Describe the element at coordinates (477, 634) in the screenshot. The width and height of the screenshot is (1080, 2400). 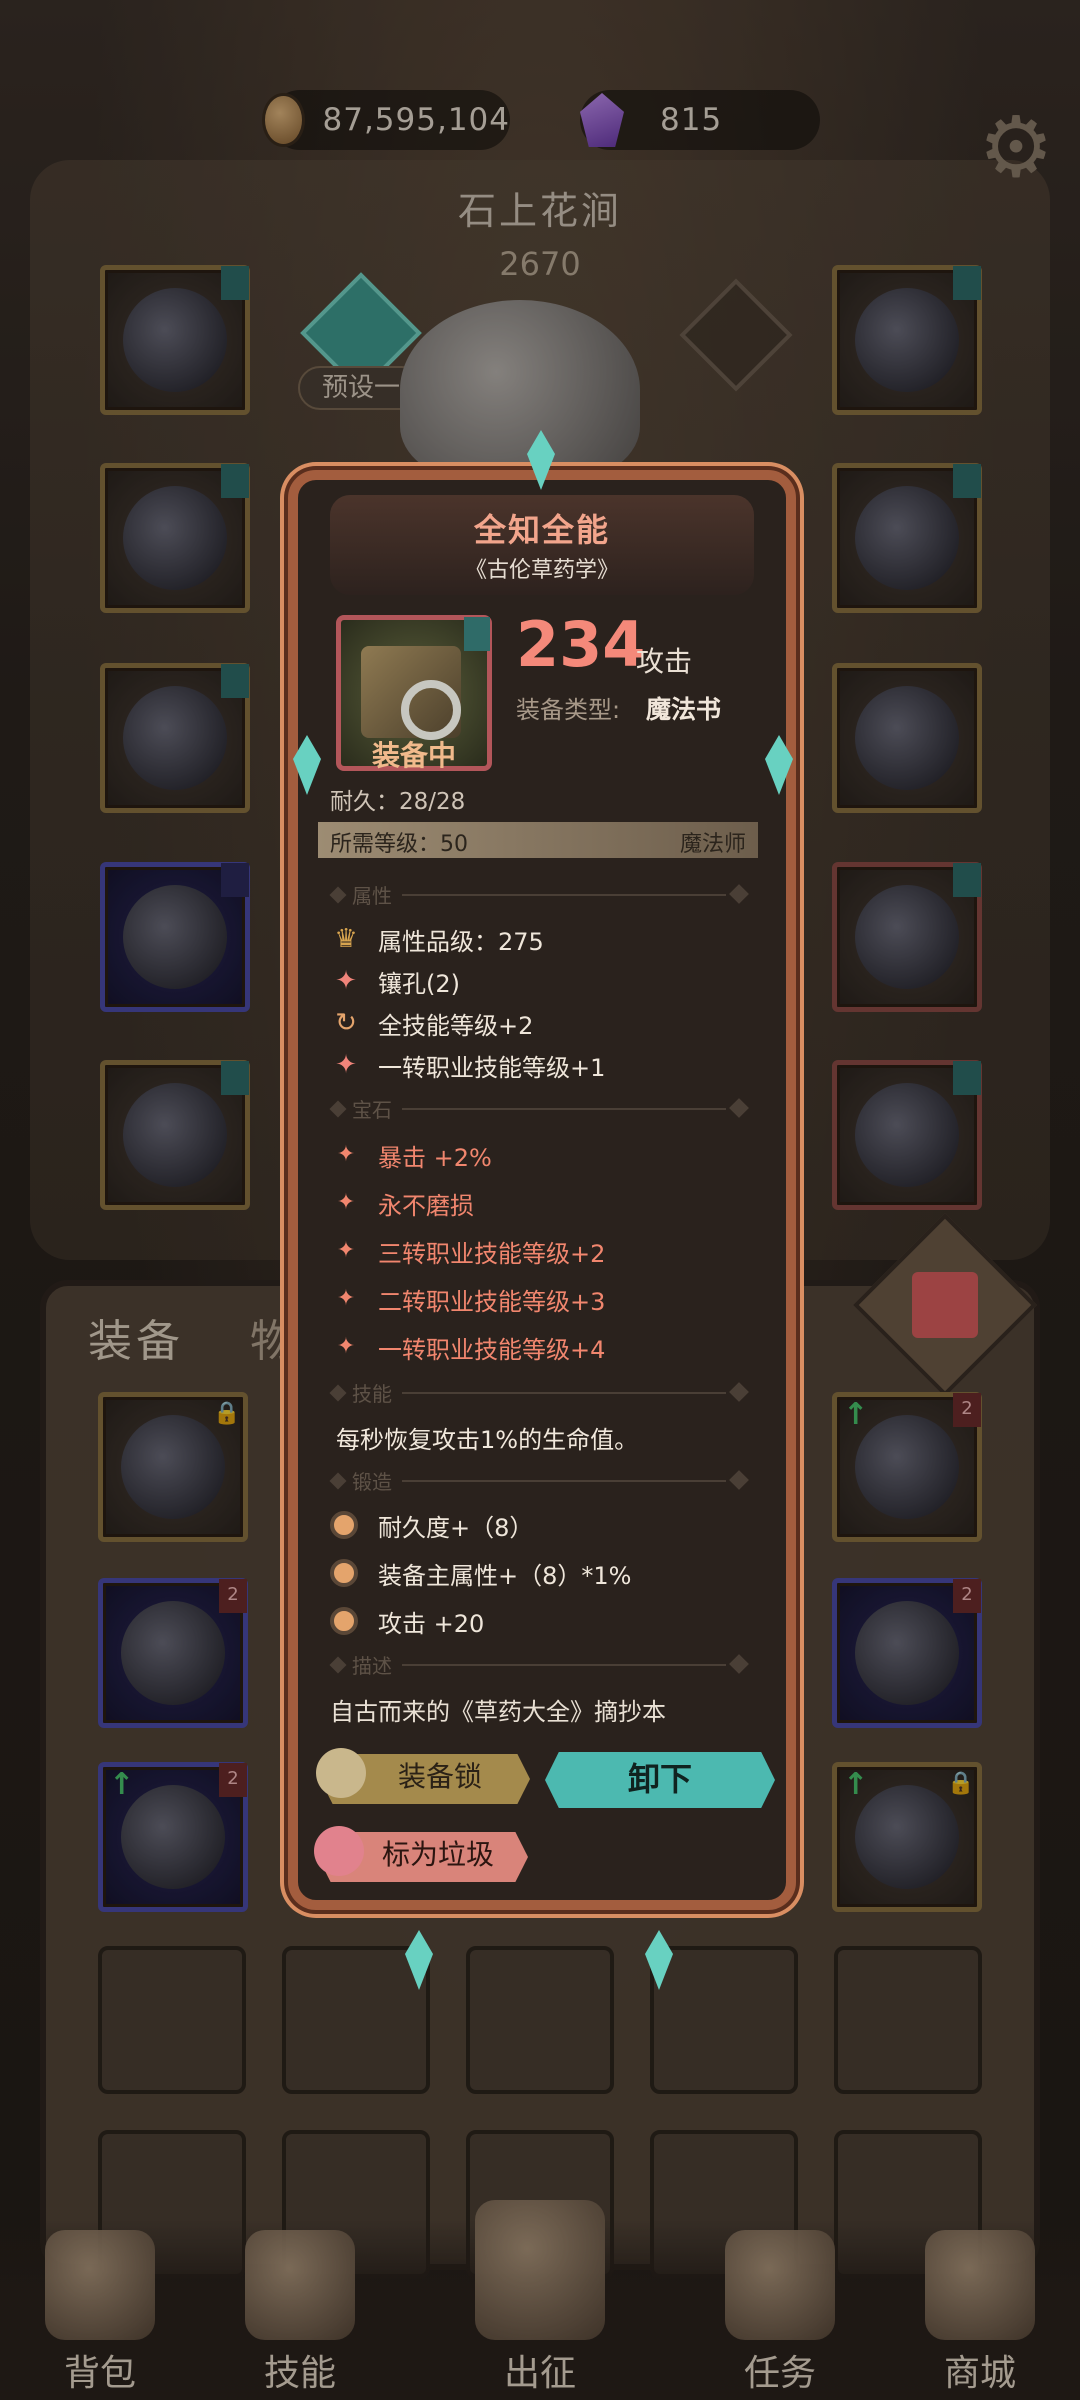
I see `tier-tag` at that location.